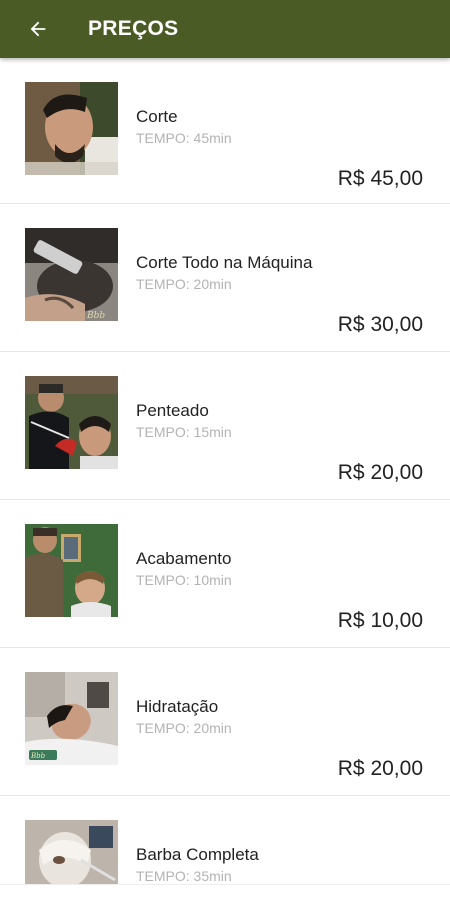  I want to click on service-name: Corte, so click(157, 116).